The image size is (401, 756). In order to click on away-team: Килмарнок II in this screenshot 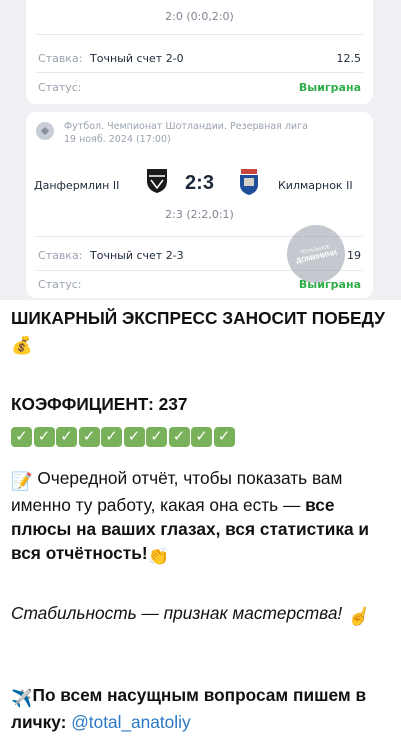, I will do `click(315, 185)`.